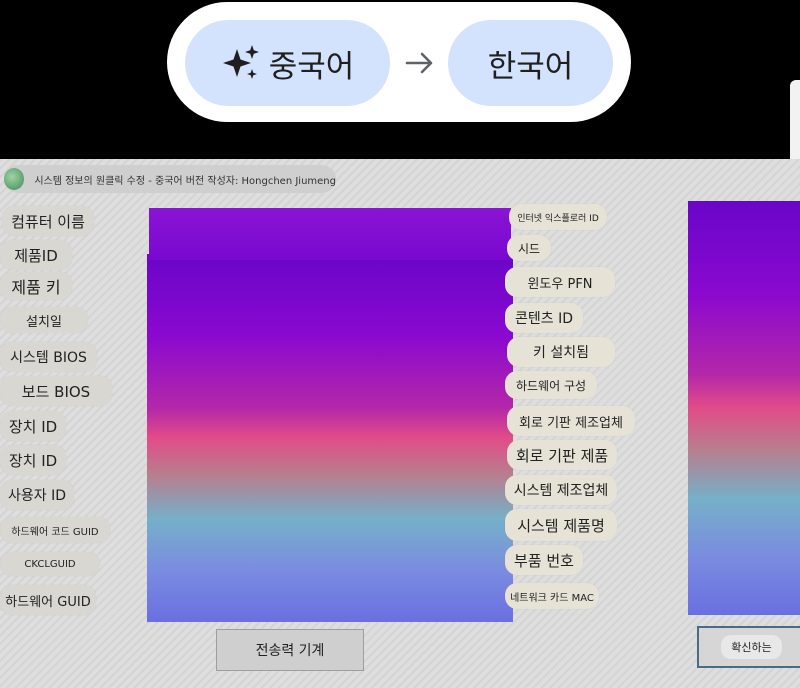  What do you see at coordinates (240, 62) in the screenshot?
I see `sparkle-icon` at bounding box center [240, 62].